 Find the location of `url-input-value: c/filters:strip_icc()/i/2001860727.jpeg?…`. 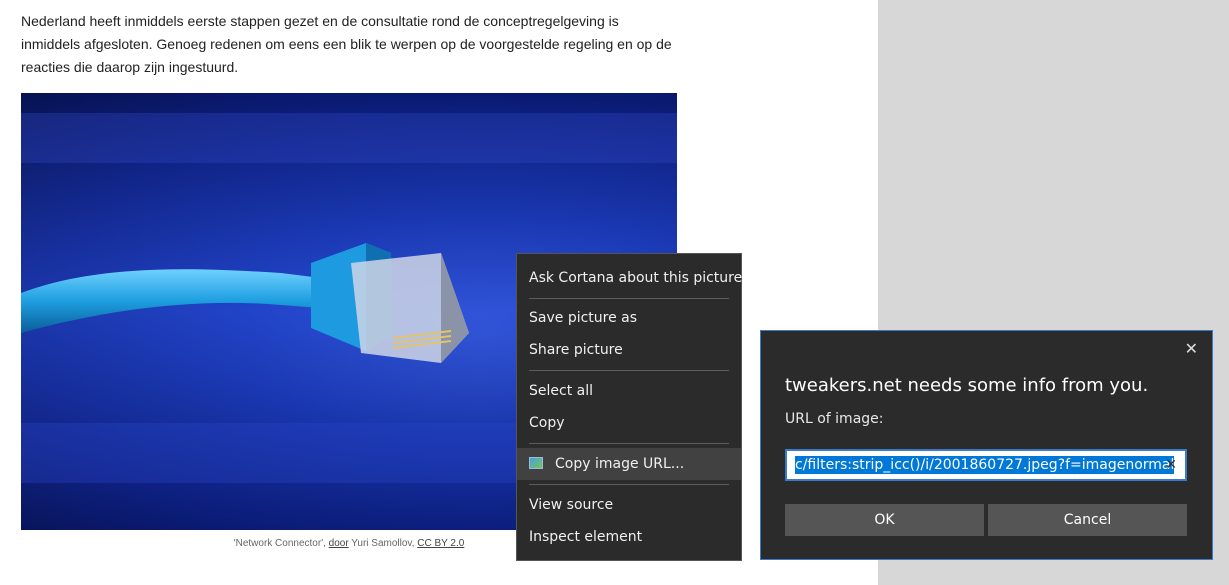

url-input-value: c/filters:strip_icc()/i/2001860727.jpeg?… is located at coordinates (985, 465).